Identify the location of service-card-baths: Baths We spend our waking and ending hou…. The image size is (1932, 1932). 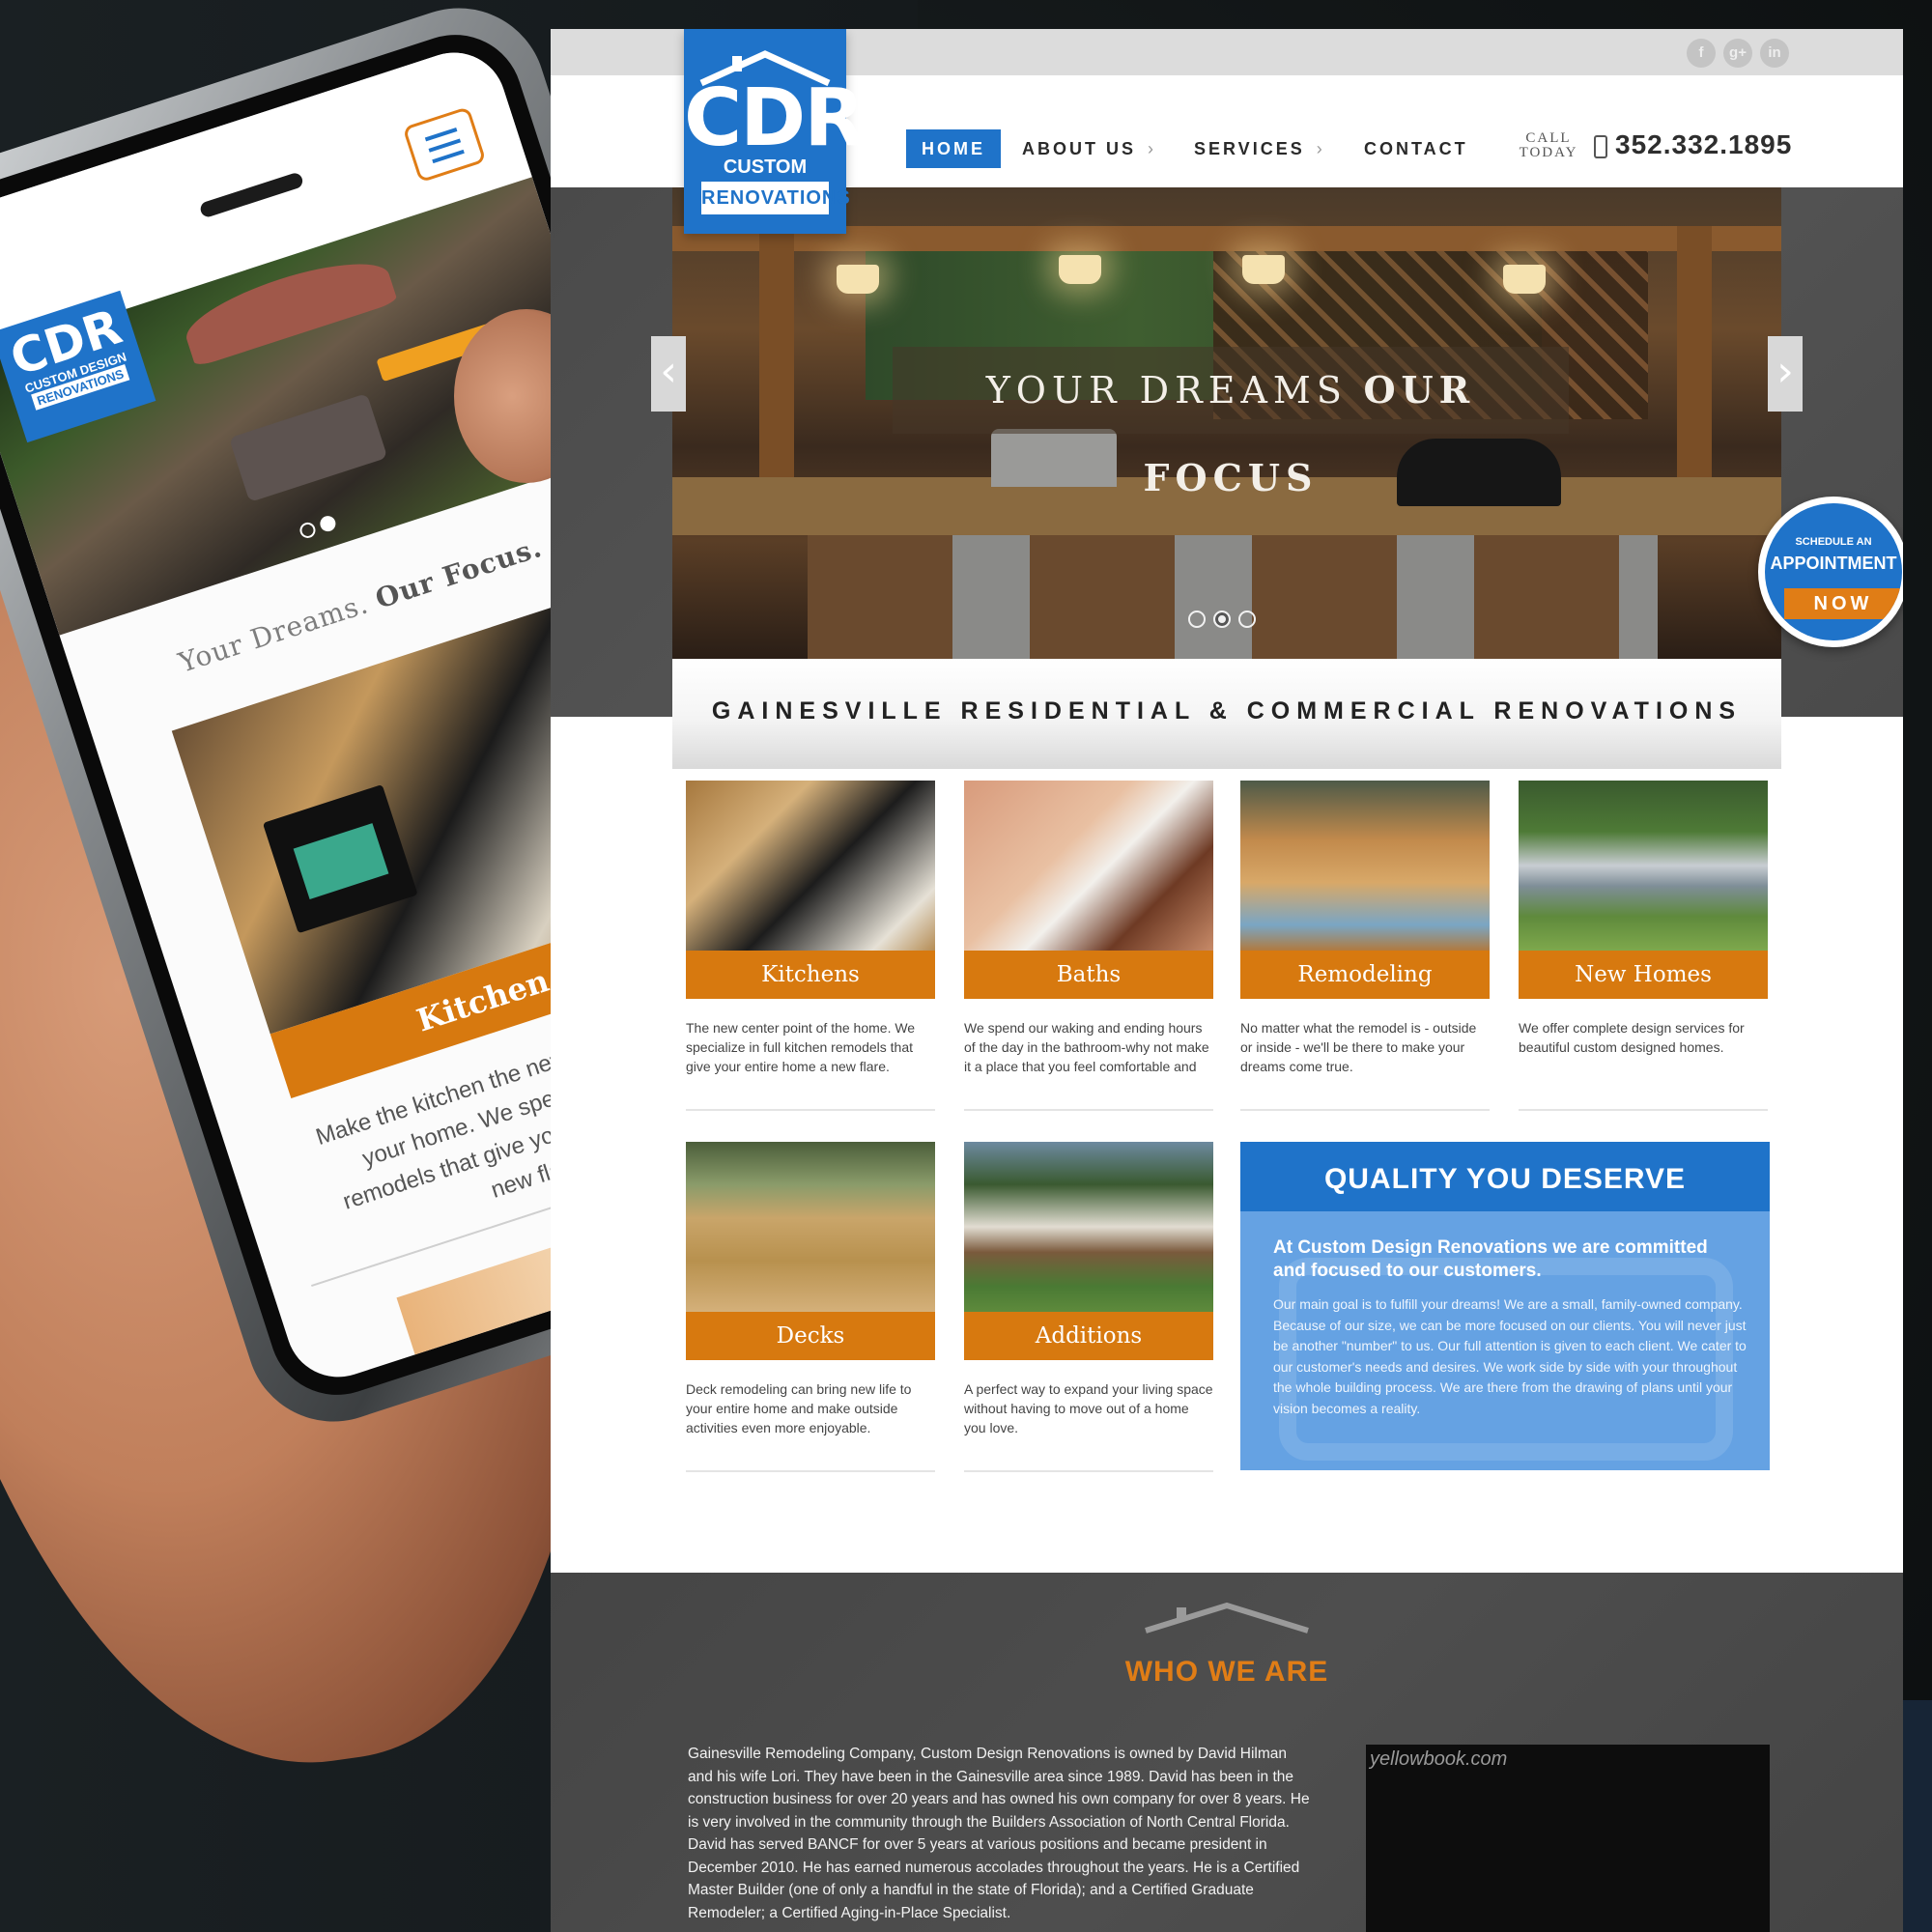
(1088, 947).